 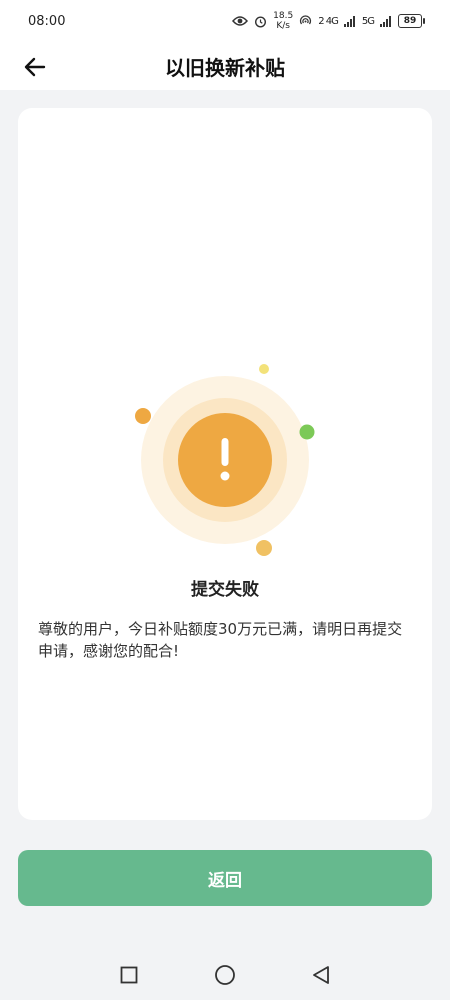 I want to click on status-time: 08:00, so click(x=47, y=21).